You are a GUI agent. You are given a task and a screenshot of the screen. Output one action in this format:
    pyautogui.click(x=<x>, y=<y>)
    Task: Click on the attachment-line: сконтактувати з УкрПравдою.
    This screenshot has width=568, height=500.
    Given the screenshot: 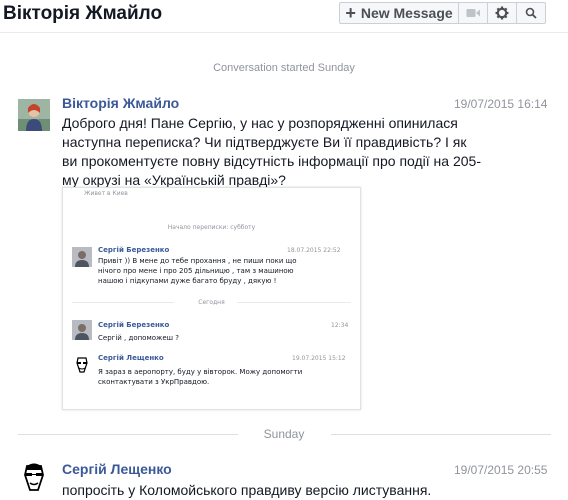 What is the action you would take?
    pyautogui.click(x=154, y=382)
    